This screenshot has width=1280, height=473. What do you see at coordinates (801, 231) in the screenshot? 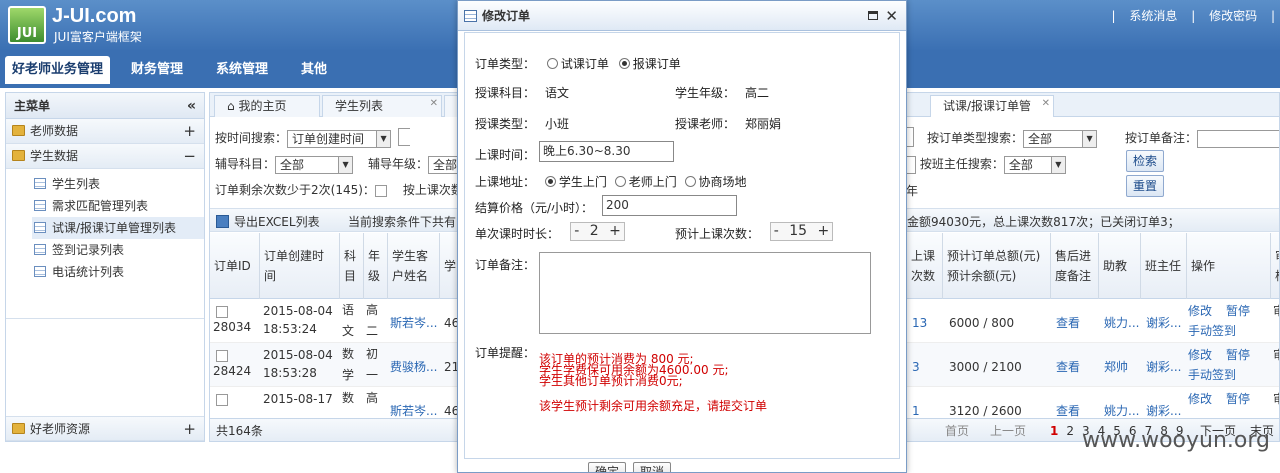
I see `count-stepper: - 15 +` at bounding box center [801, 231].